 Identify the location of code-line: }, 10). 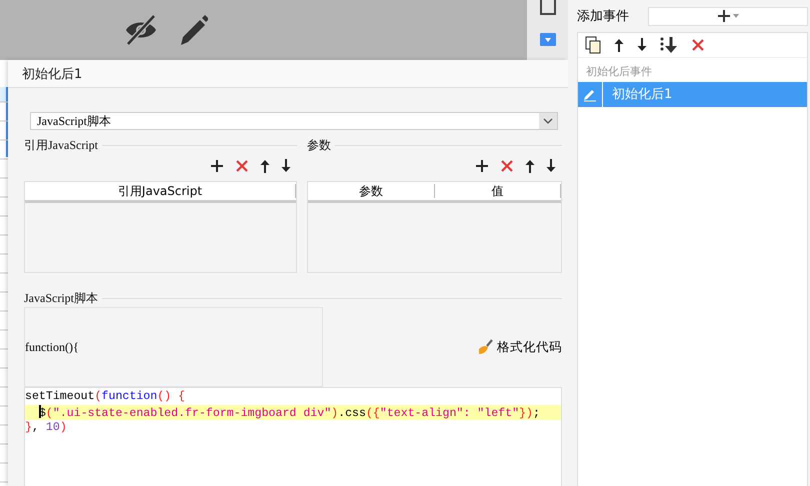
(46, 428).